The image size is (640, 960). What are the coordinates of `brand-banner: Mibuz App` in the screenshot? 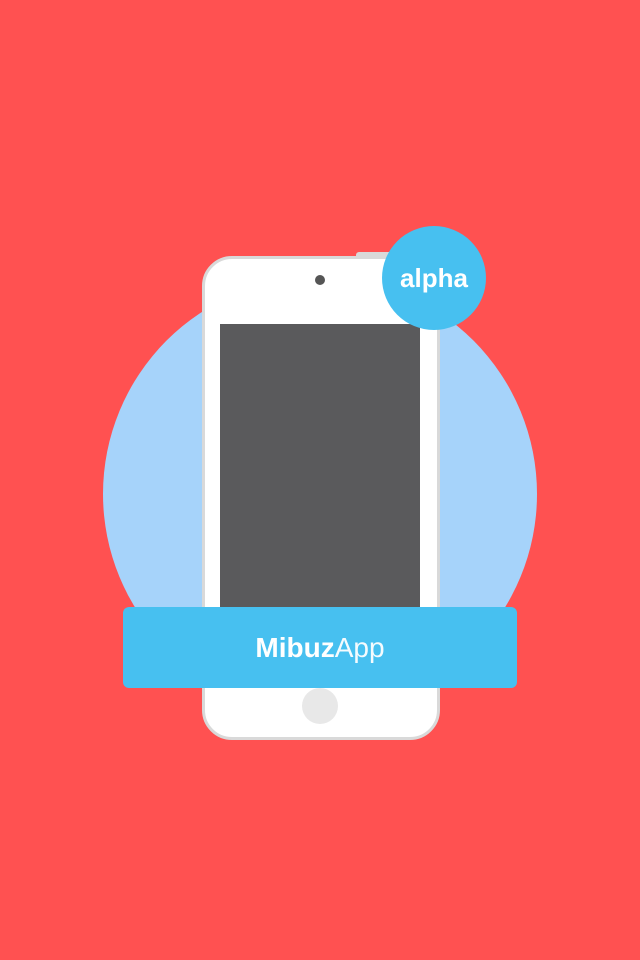 It's located at (320, 647).